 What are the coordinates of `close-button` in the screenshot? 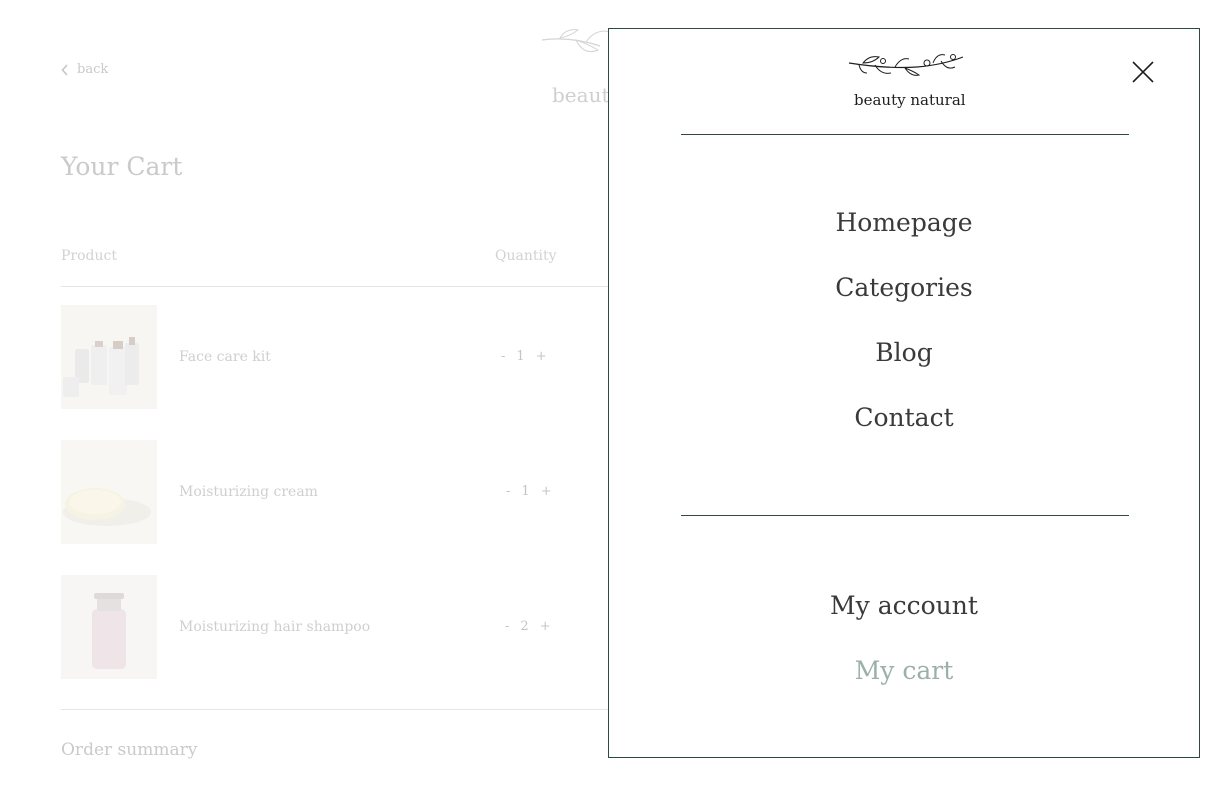 It's located at (1143, 72).